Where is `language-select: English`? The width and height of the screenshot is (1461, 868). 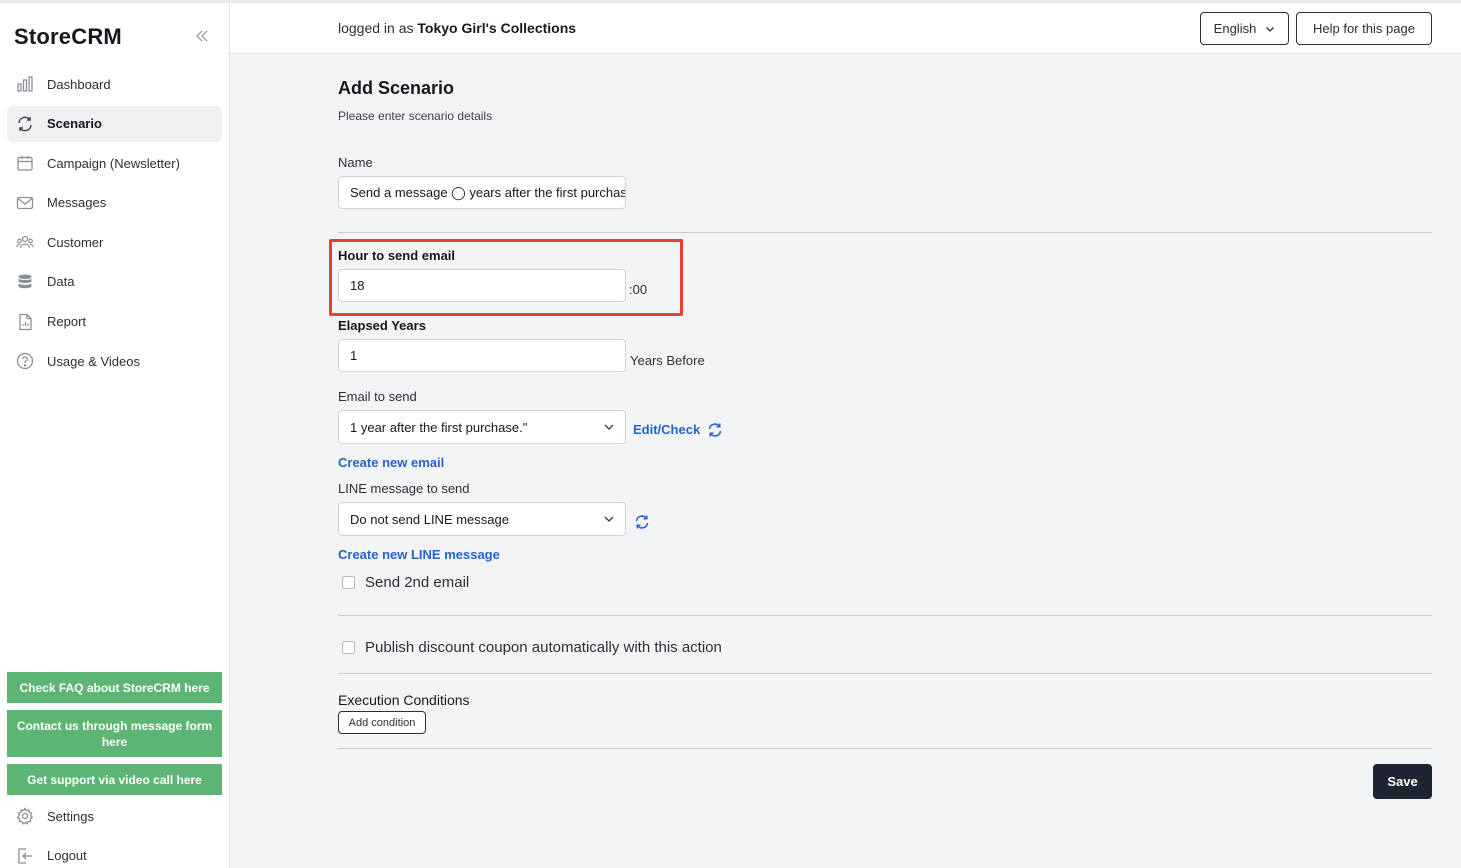 language-select: English is located at coordinates (1244, 28).